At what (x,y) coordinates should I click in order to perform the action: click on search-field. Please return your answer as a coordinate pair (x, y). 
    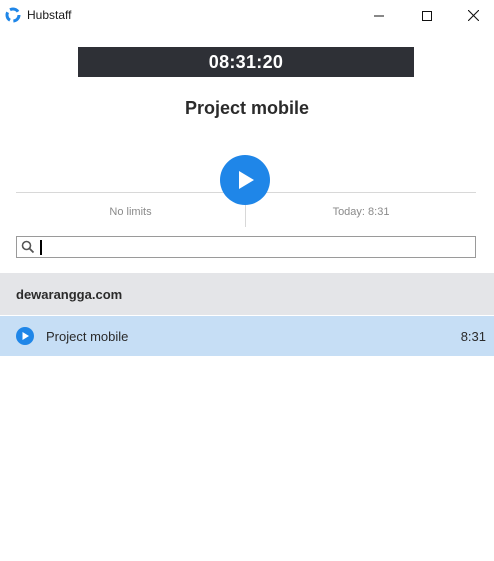
    Looking at the image, I should click on (246, 247).